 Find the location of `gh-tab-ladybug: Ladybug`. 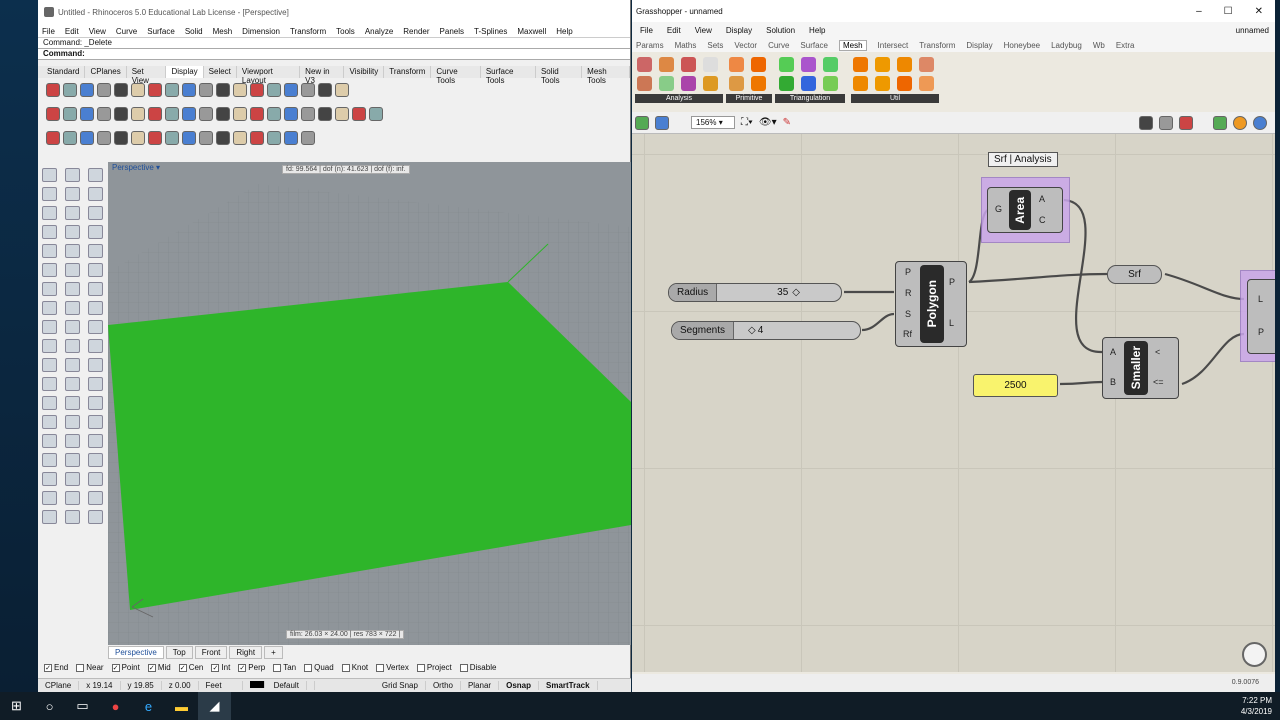

gh-tab-ladybug: Ladybug is located at coordinates (1066, 45).